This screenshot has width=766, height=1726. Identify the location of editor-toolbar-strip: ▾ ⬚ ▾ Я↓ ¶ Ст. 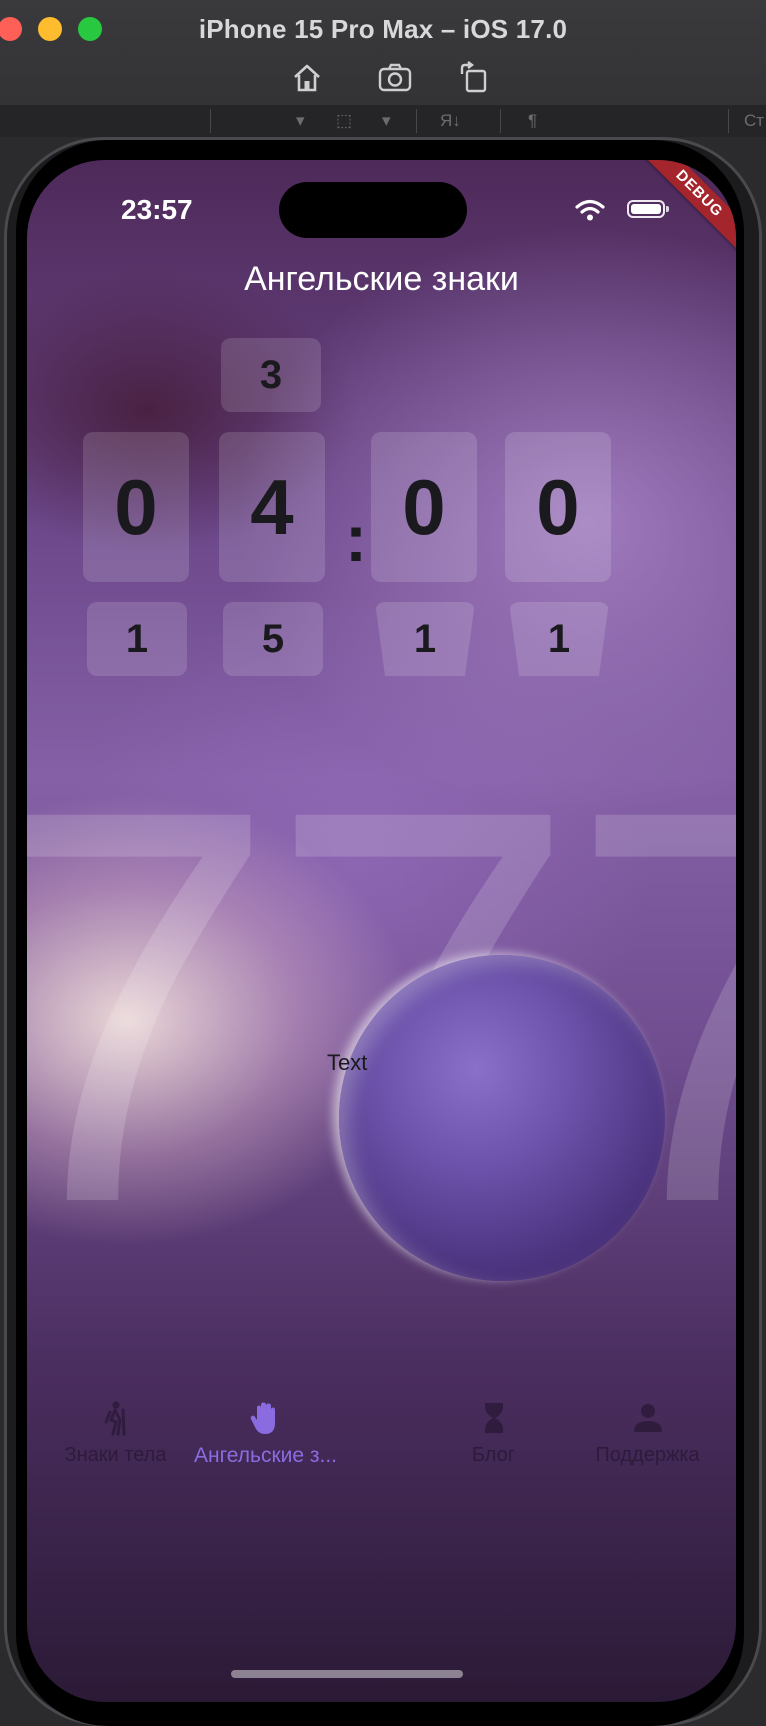
(383, 121).